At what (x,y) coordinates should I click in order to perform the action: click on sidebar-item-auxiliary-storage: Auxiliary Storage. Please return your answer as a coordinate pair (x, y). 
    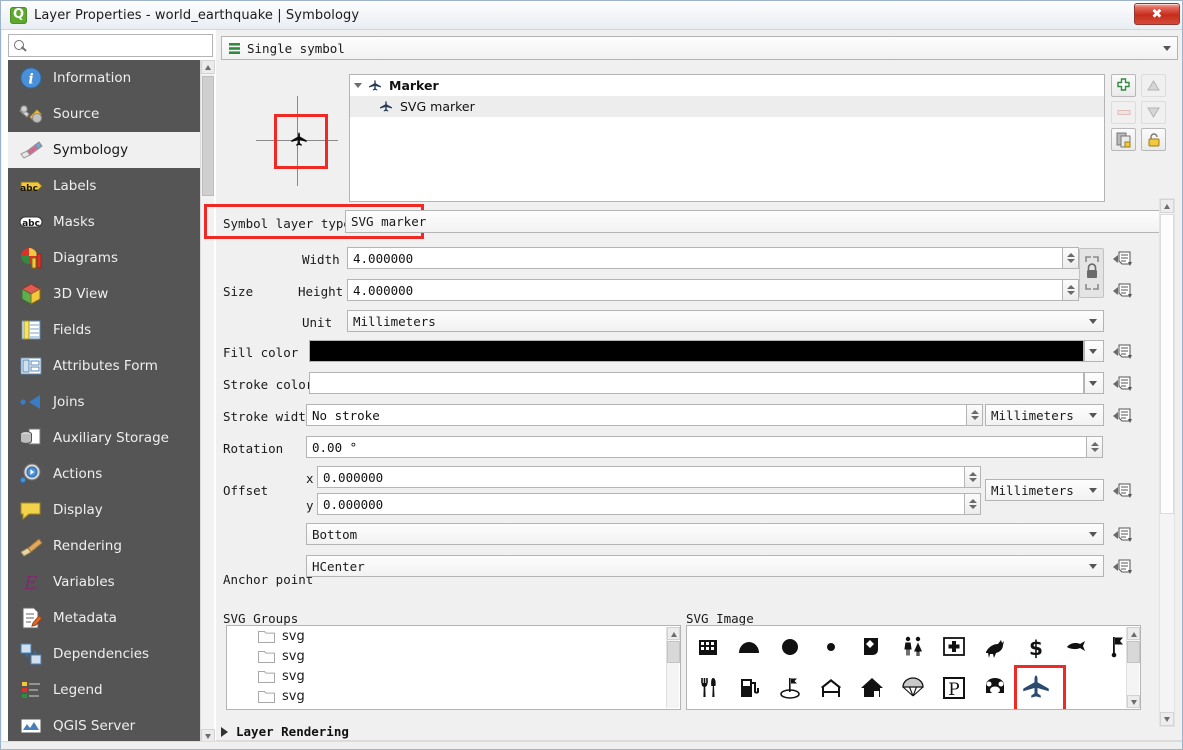
    Looking at the image, I should click on (104, 438).